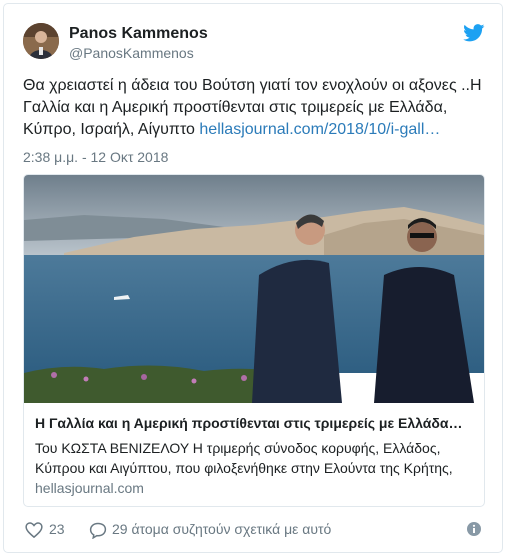 This screenshot has width=508, height=558. What do you see at coordinates (41, 41) in the screenshot?
I see `avatar` at bounding box center [41, 41].